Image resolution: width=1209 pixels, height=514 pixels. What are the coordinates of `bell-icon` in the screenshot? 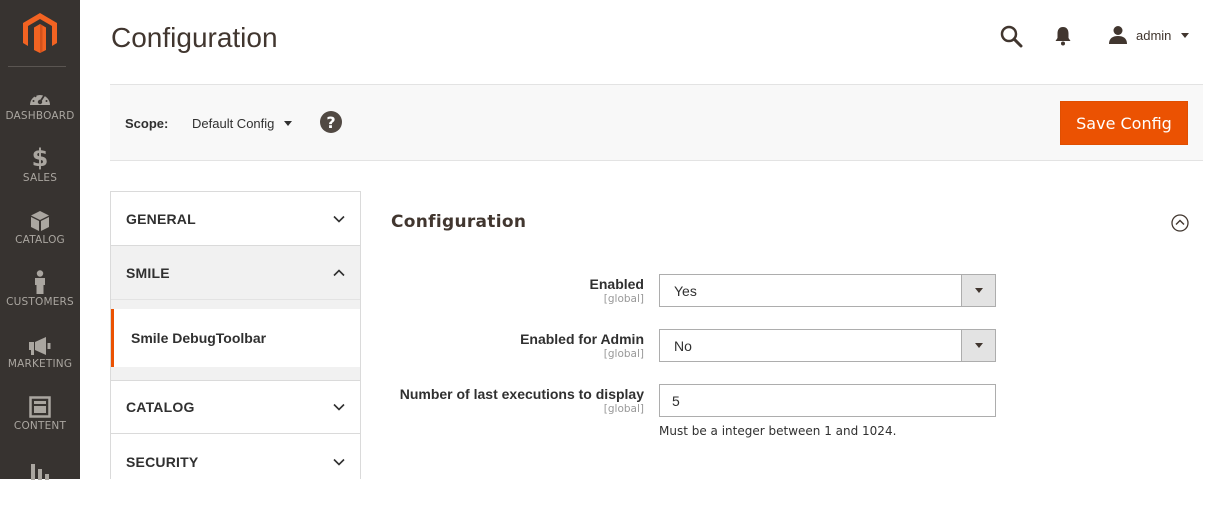 It's located at (1063, 36).